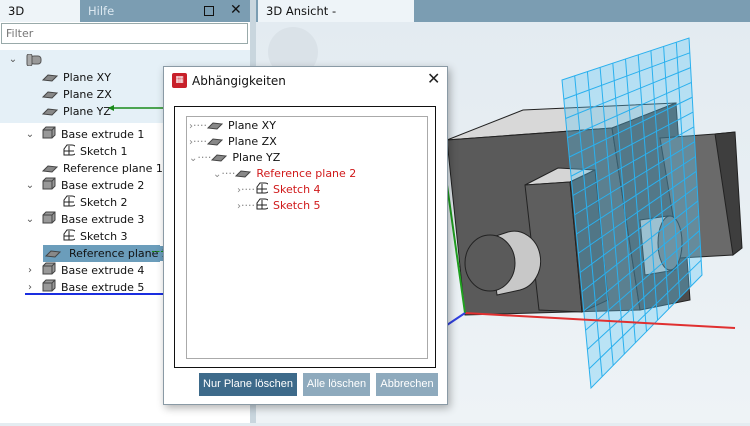 The width and height of the screenshot is (750, 426). I want to click on tree-item-label: Base extrude 2, so click(103, 185).